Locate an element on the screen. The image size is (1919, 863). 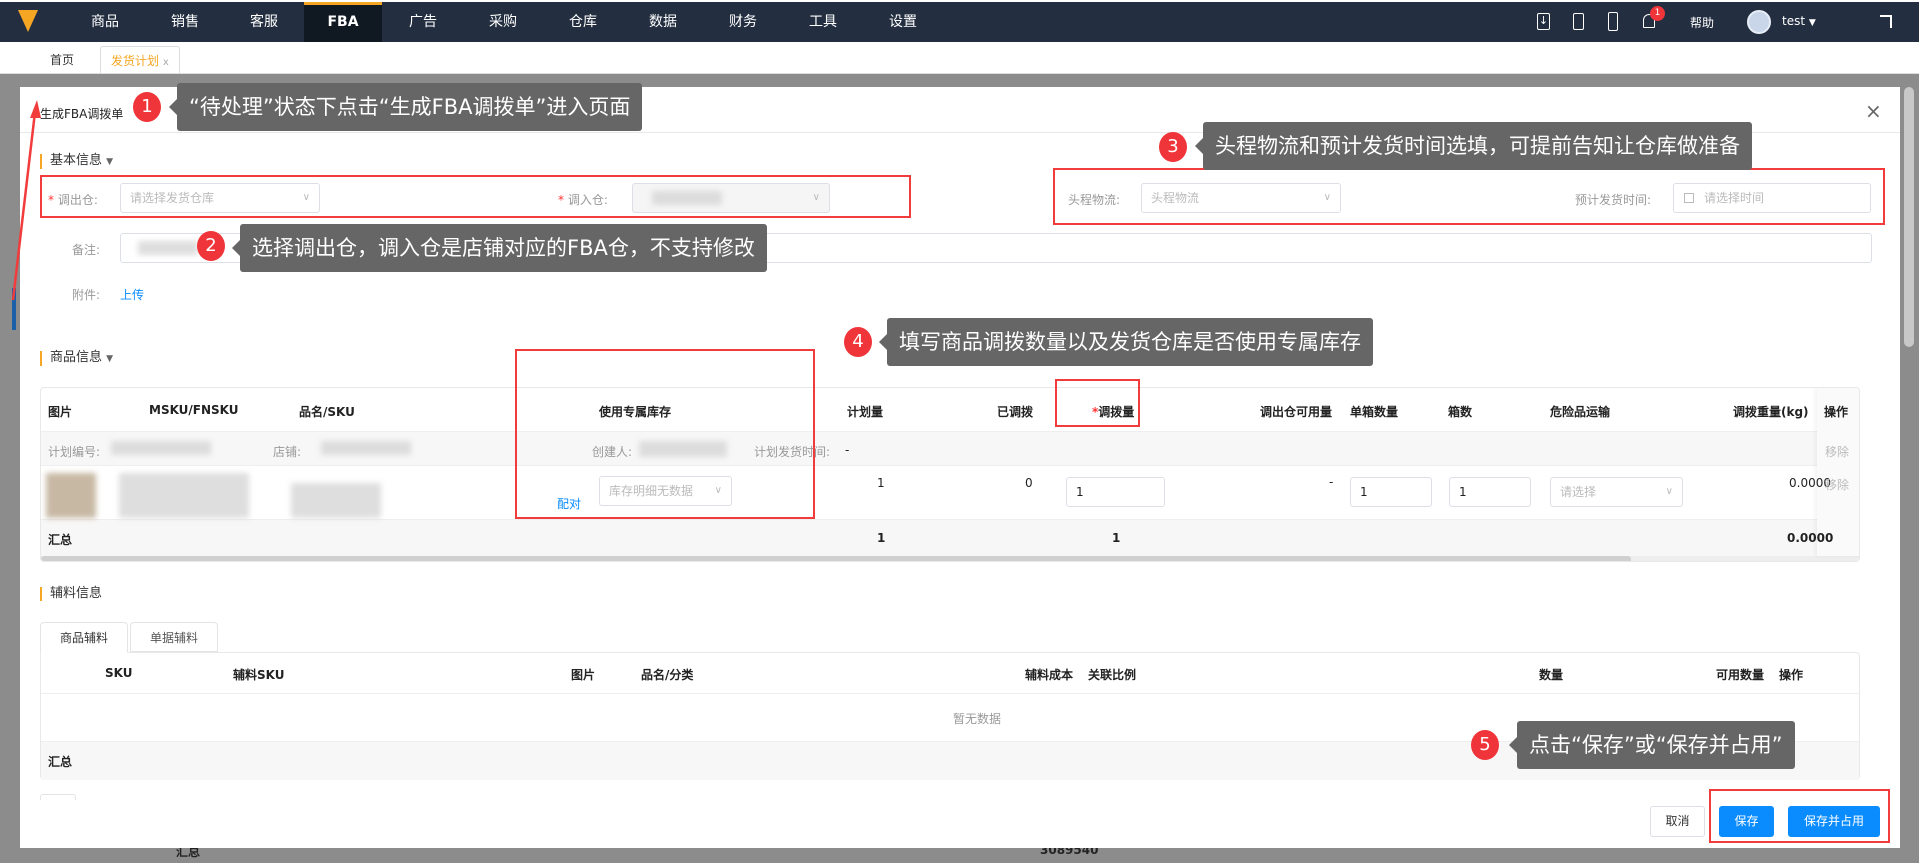
step-badge: 5 is located at coordinates (1485, 745).